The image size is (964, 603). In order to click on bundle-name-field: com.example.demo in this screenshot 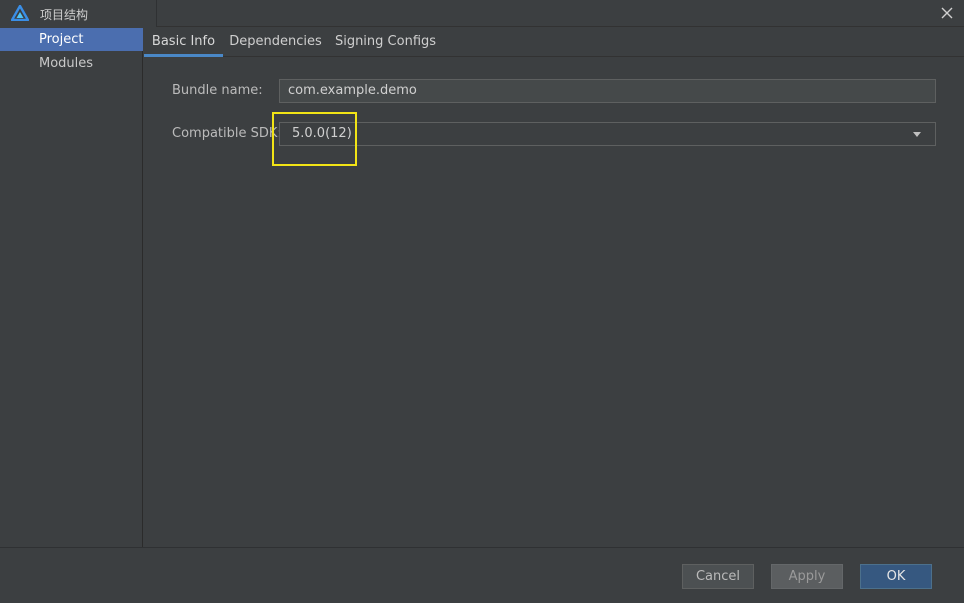, I will do `click(607, 91)`.